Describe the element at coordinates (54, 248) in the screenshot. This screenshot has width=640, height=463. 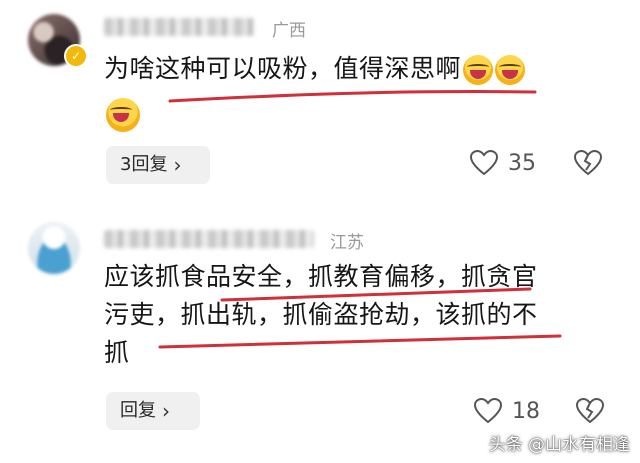
I see `avatar` at that location.